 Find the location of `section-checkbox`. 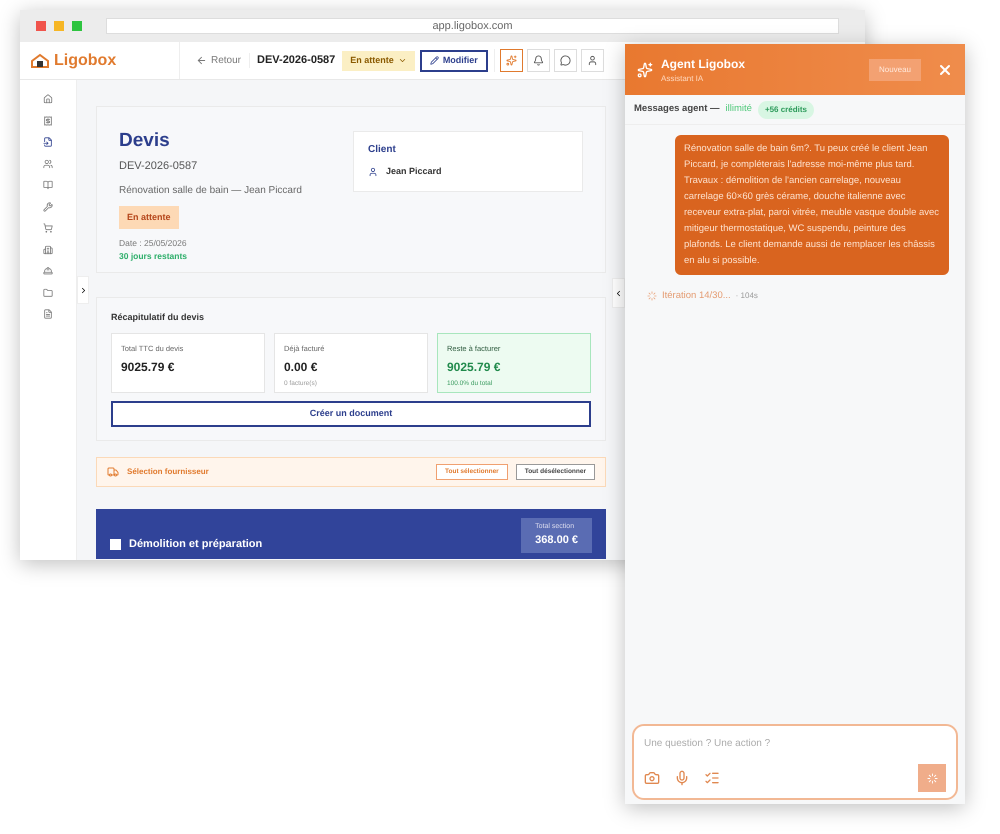

section-checkbox is located at coordinates (115, 544).